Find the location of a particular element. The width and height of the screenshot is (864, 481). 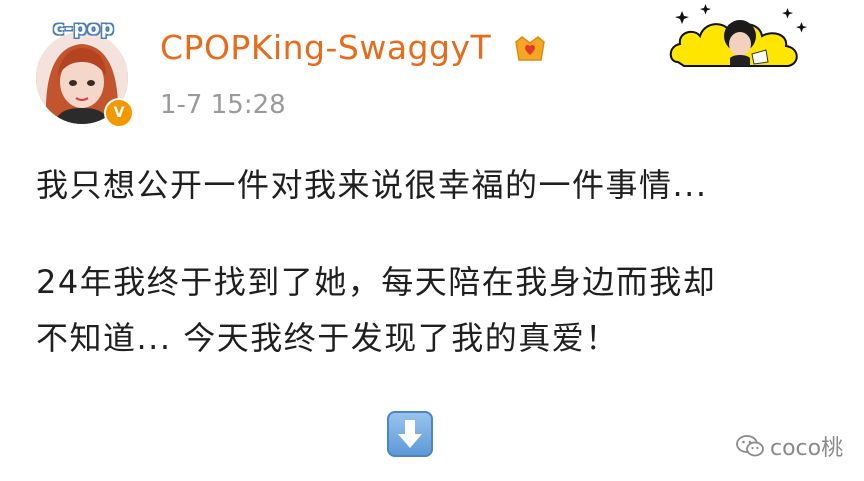

crown-heart-icon is located at coordinates (530, 48).